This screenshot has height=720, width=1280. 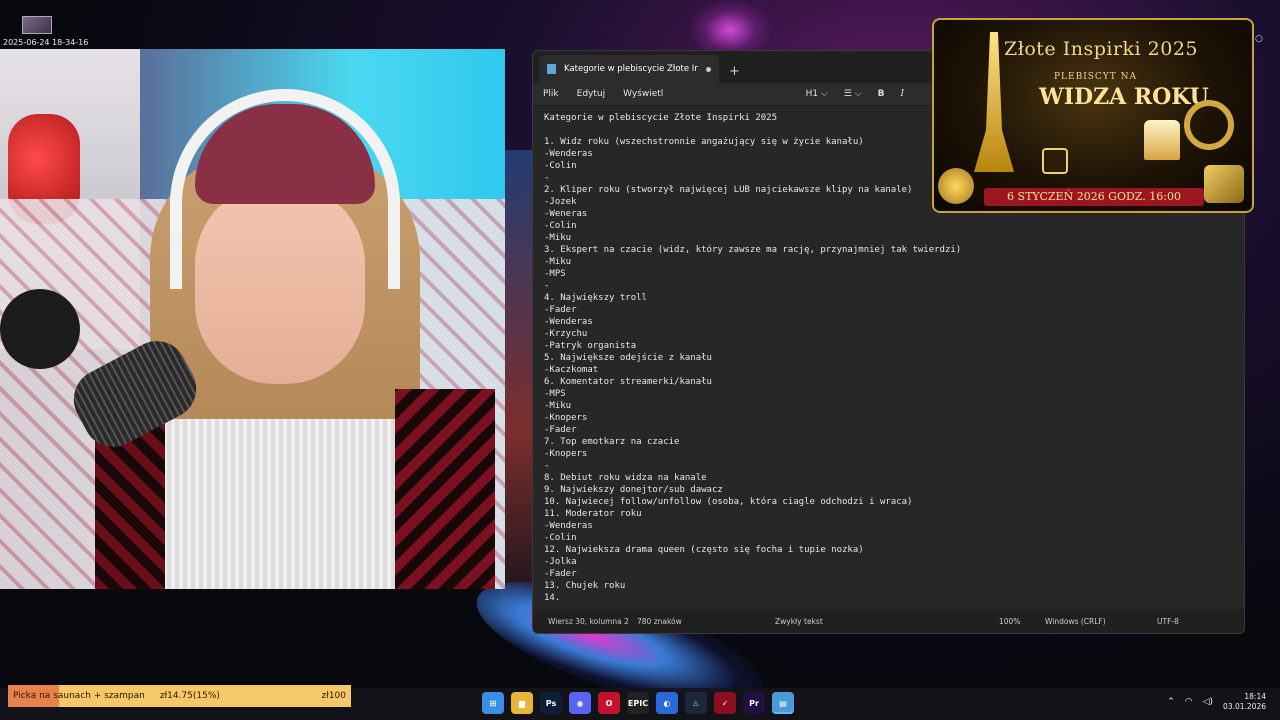 What do you see at coordinates (783, 703) in the screenshot?
I see `notepad-icon: ▤` at bounding box center [783, 703].